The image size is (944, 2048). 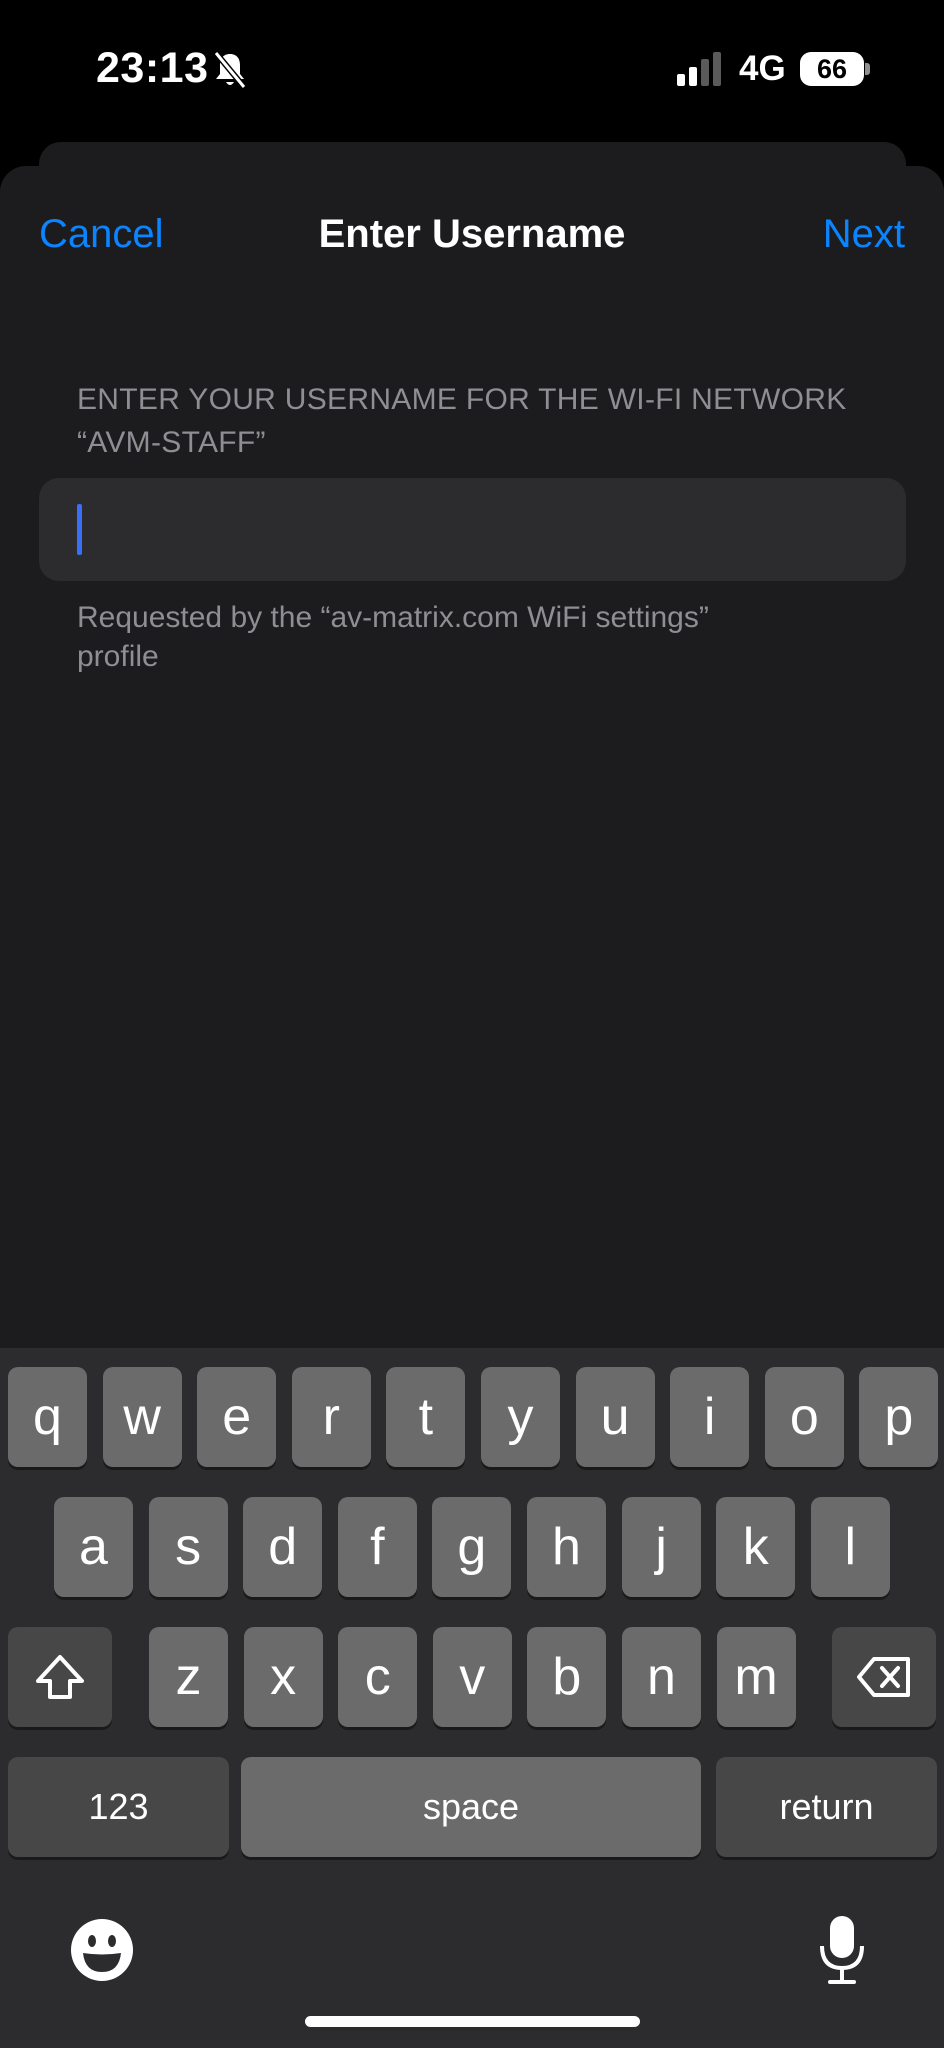 What do you see at coordinates (472, 1677) in the screenshot?
I see `key-v: v` at bounding box center [472, 1677].